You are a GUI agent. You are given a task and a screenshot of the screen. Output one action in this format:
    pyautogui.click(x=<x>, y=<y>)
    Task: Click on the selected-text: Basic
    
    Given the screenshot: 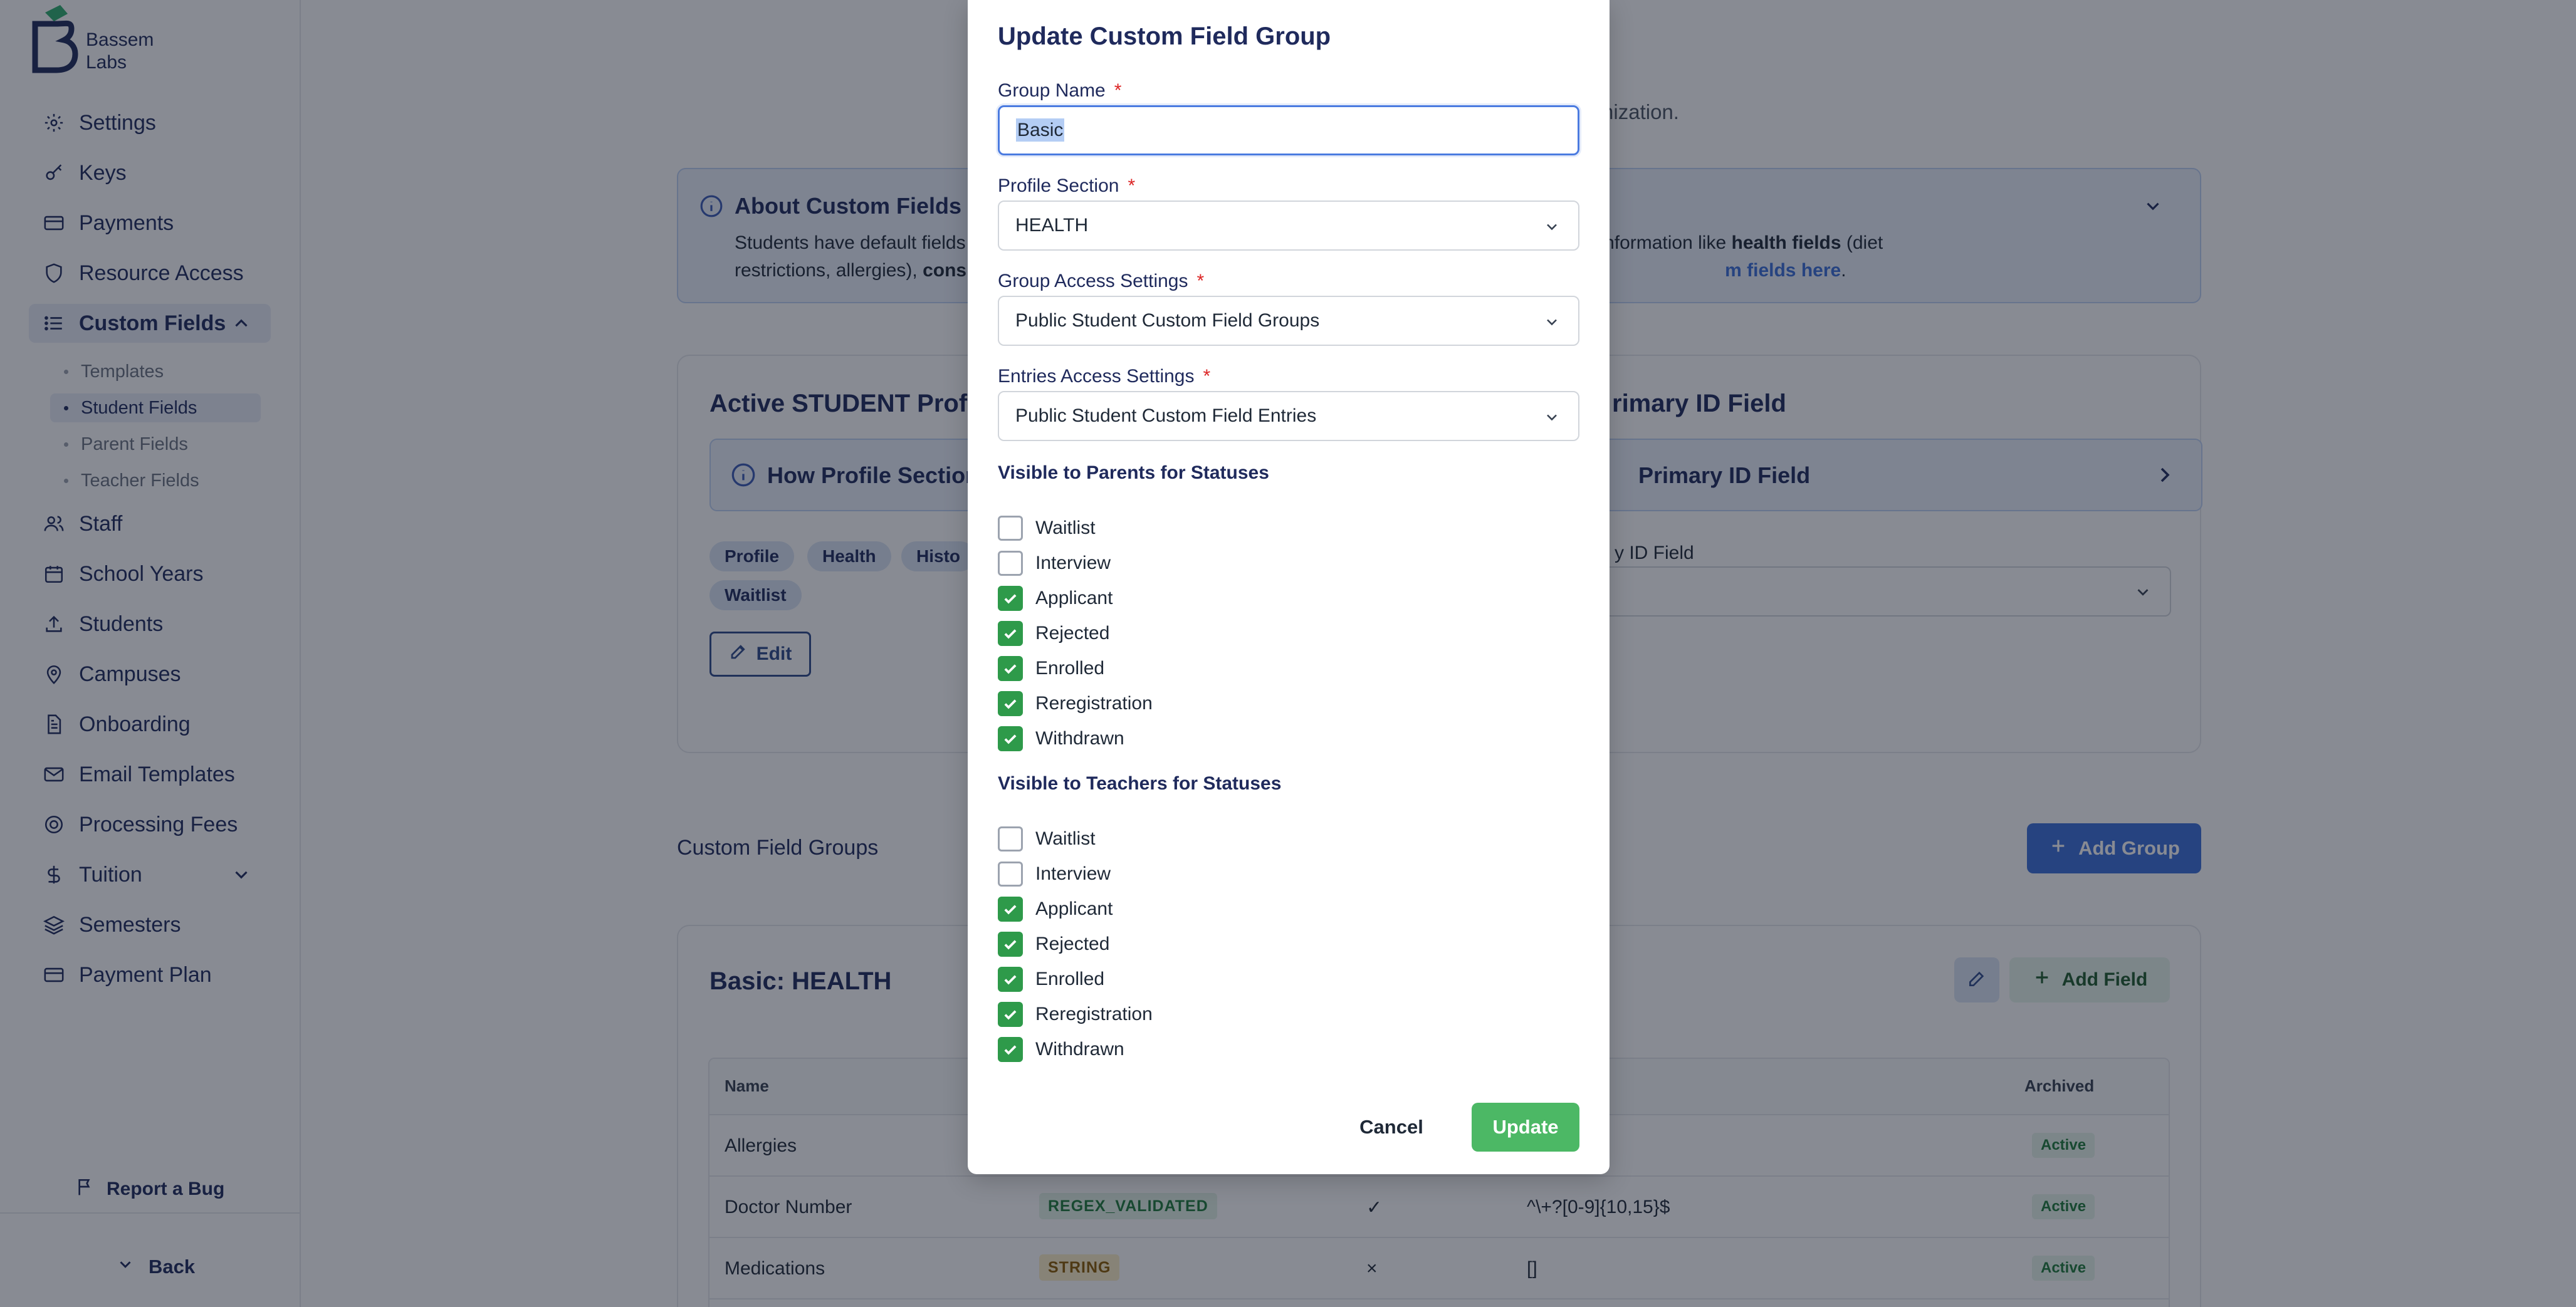 What is the action you would take?
    pyautogui.click(x=1040, y=130)
    